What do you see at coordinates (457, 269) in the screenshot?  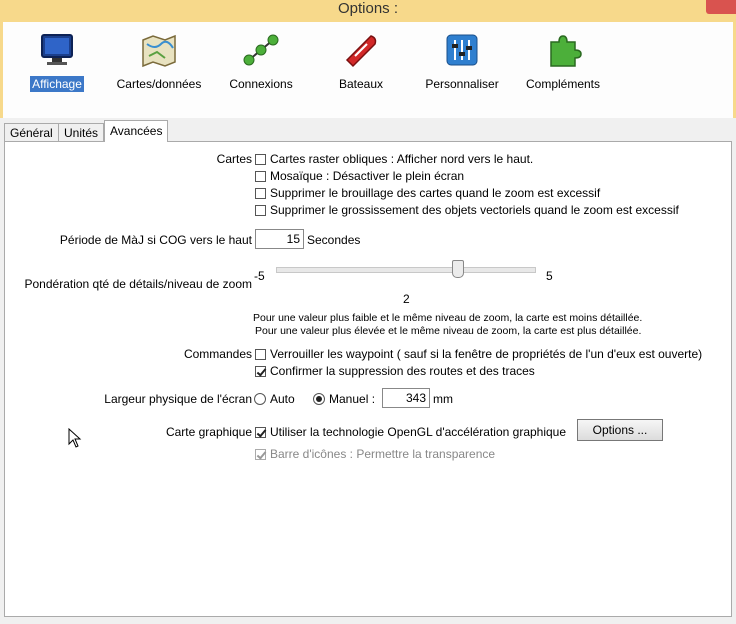 I see `slider-thumb` at bounding box center [457, 269].